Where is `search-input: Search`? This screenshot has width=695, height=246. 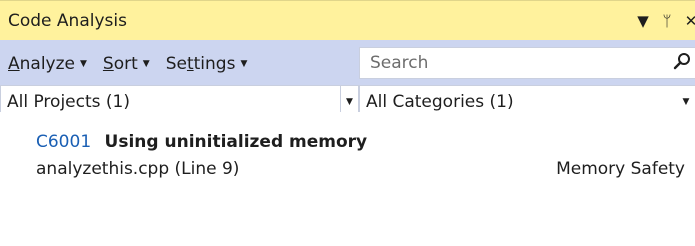 search-input: Search is located at coordinates (518, 63).